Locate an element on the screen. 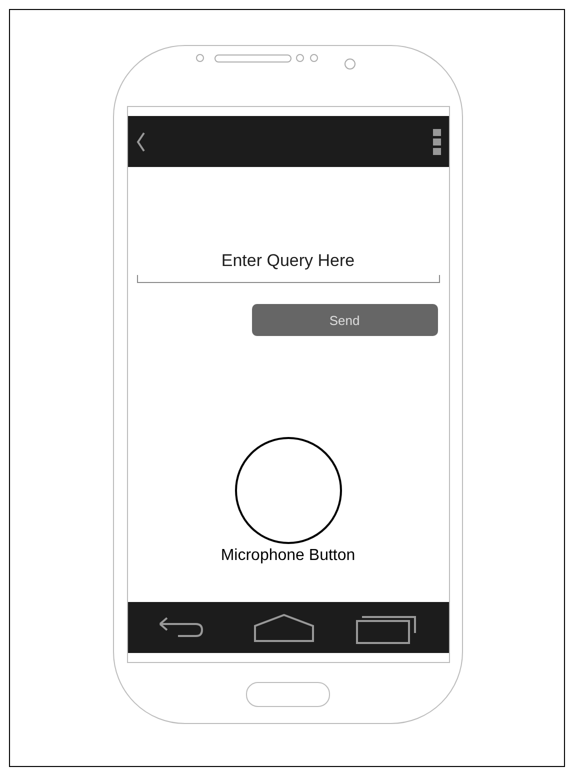 This screenshot has height=777, width=574. microphone-label: Microphone Button is located at coordinates (288, 556).